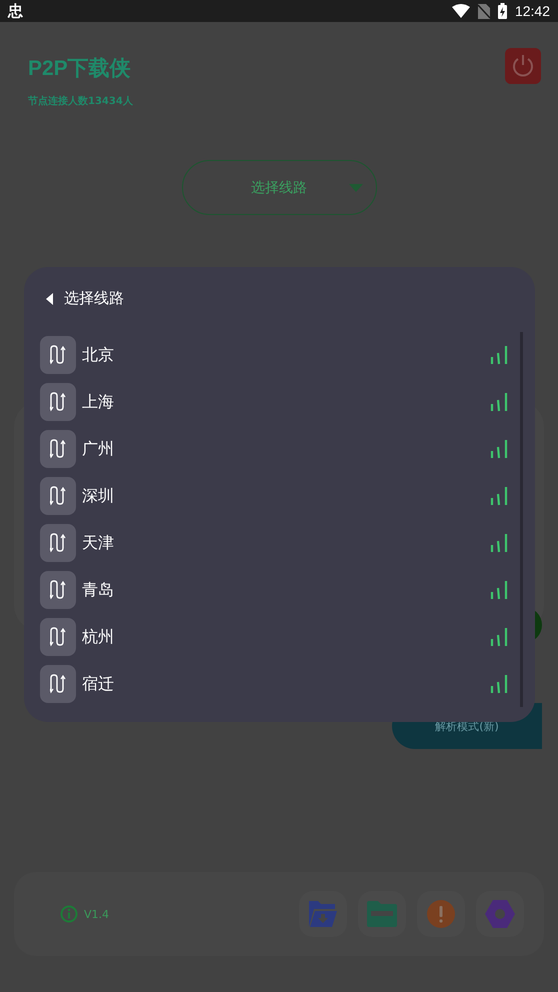 This screenshot has width=558, height=992. What do you see at coordinates (98, 402) in the screenshot?
I see `route-name: 上海` at bounding box center [98, 402].